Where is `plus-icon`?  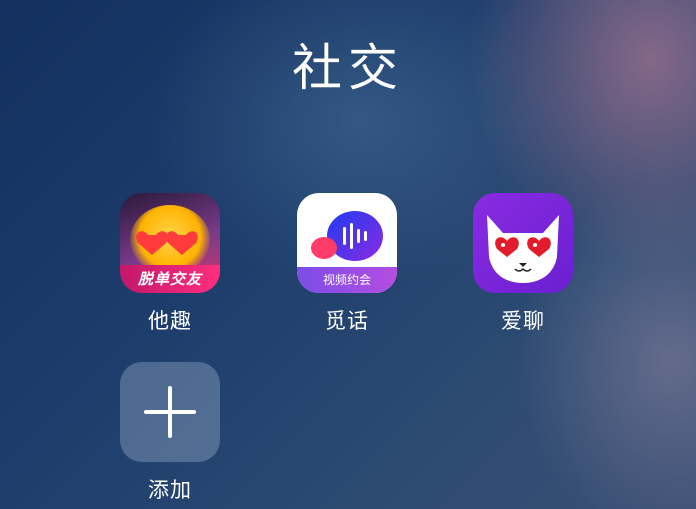 plus-icon is located at coordinates (170, 412).